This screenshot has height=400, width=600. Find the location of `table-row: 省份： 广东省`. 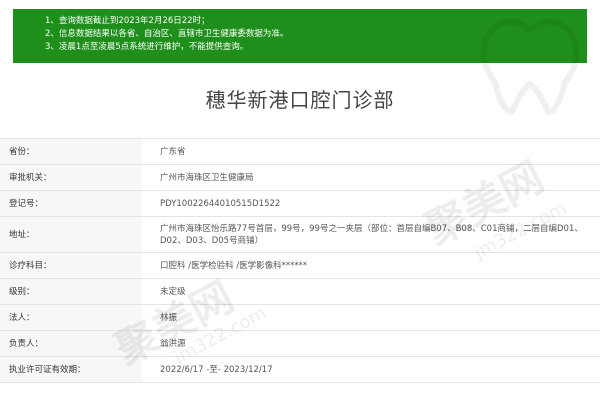

table-row: 省份： 广东省 is located at coordinates (300, 151).